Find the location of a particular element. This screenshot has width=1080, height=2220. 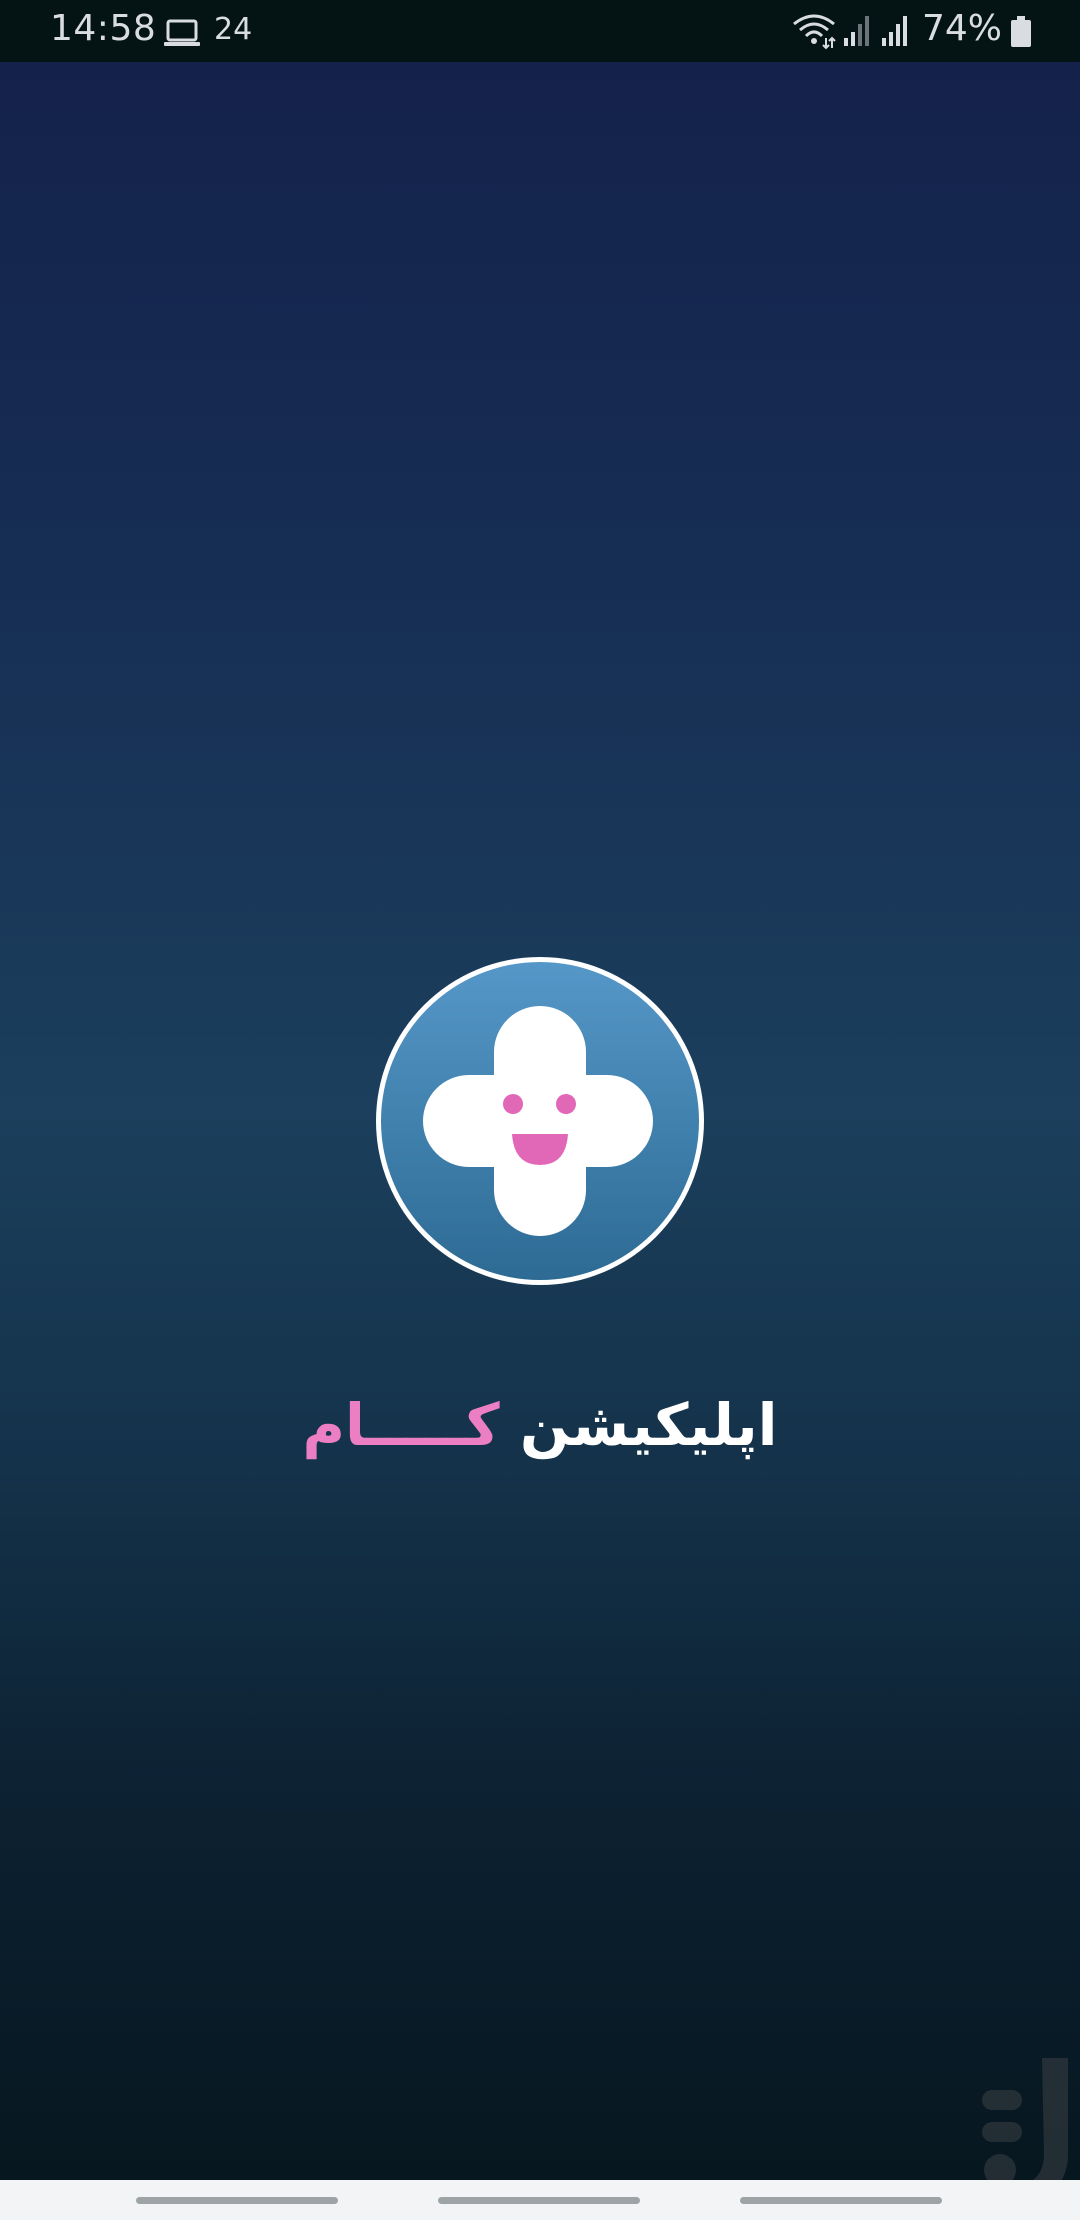

navigation-bar is located at coordinates (540, 2200).